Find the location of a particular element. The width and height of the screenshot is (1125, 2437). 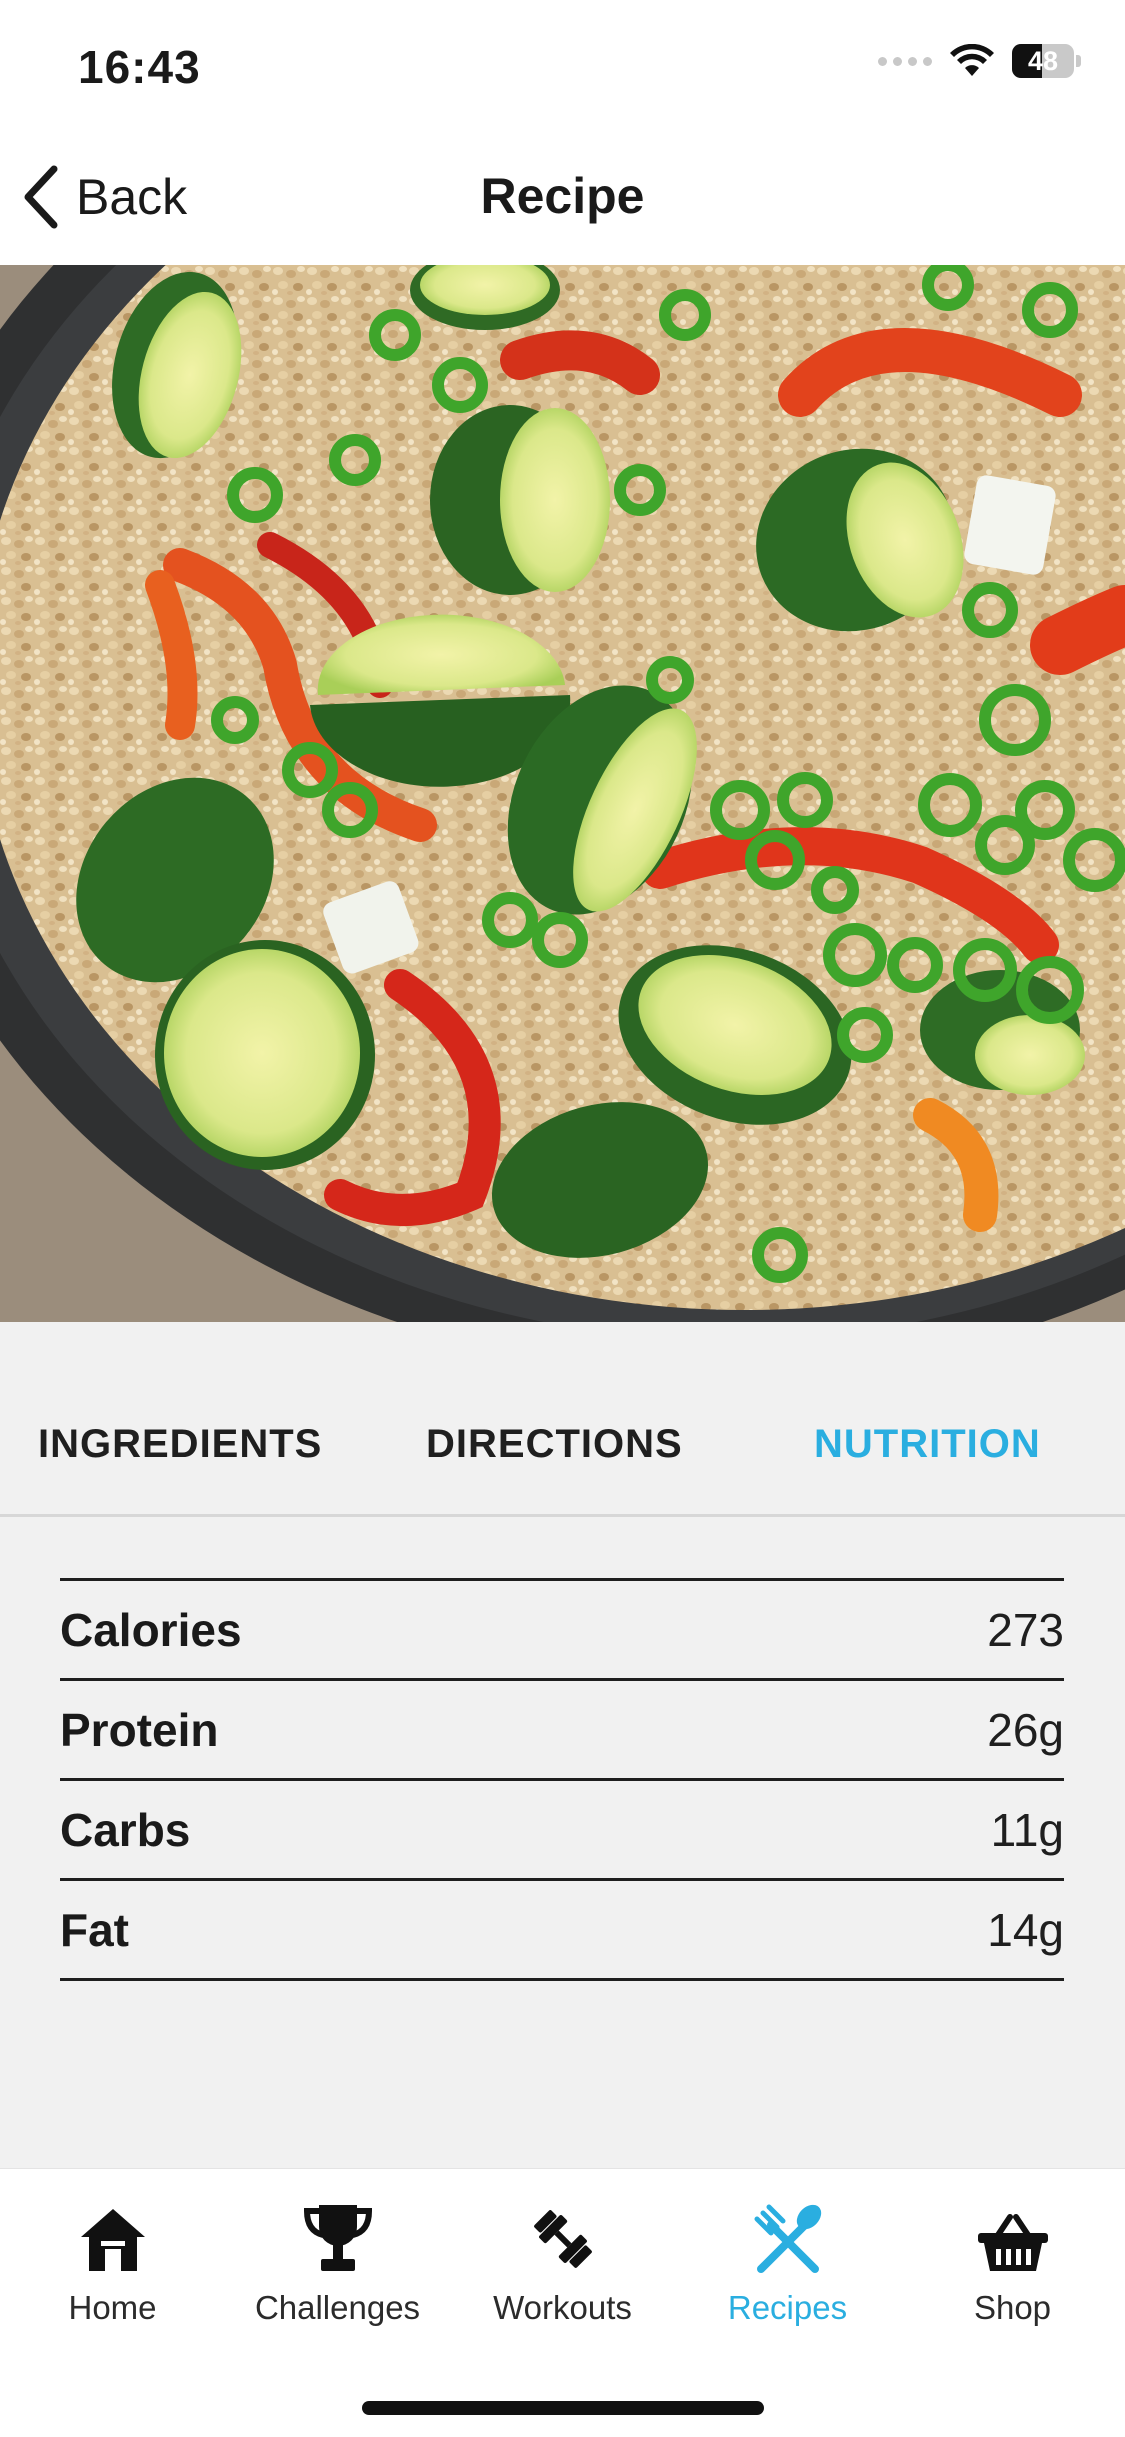

battery-level: 48 is located at coordinates (1043, 61).